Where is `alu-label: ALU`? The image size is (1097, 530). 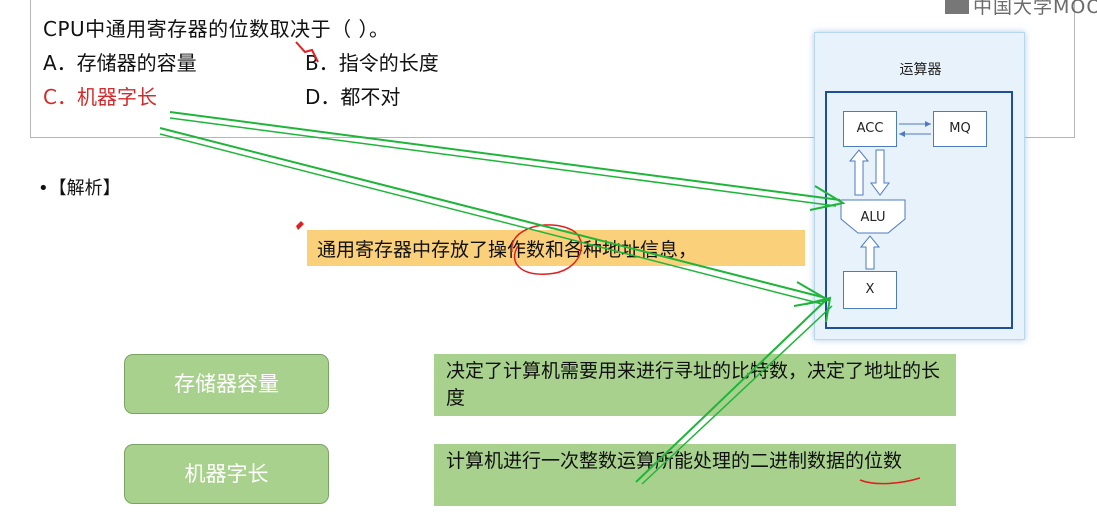 alu-label: ALU is located at coordinates (872, 217).